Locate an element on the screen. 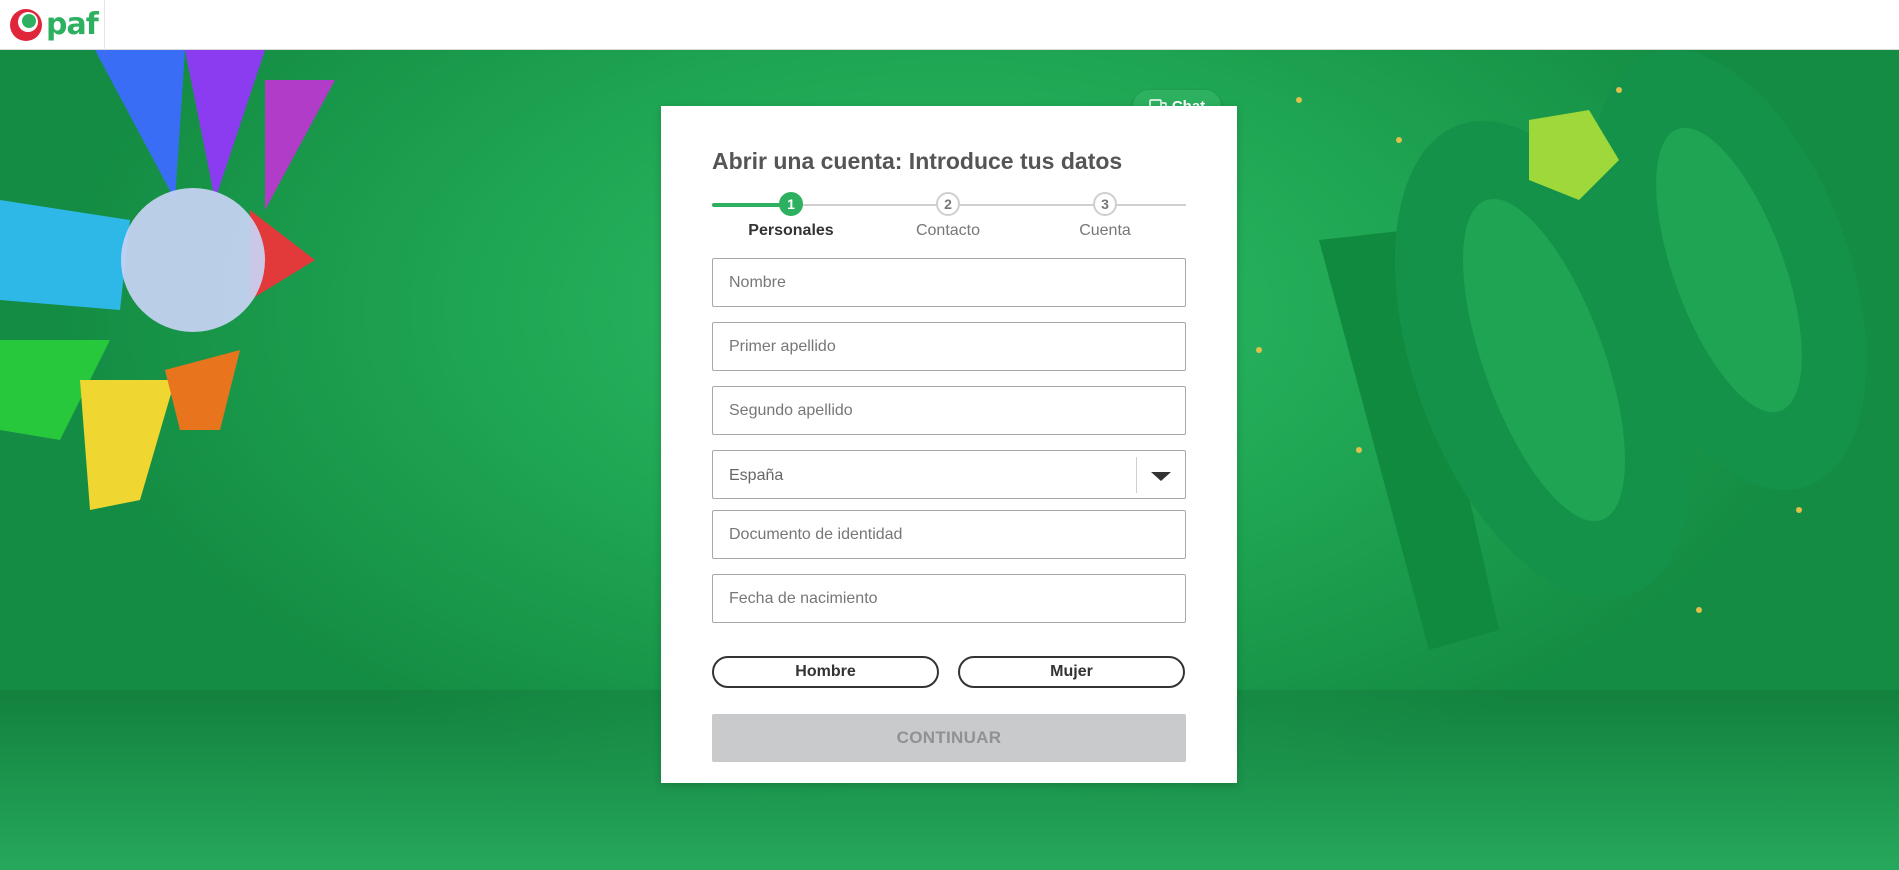 The height and width of the screenshot is (870, 1899). last-name-2-input is located at coordinates (949, 410).